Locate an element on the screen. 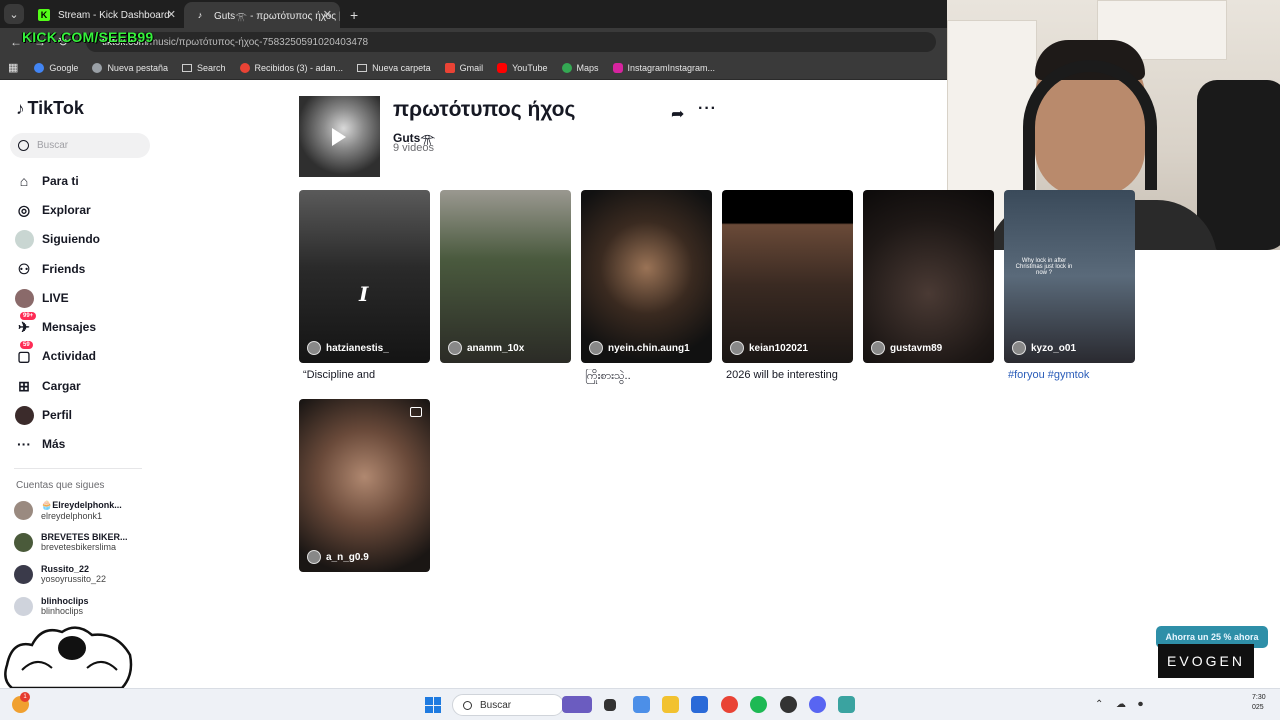  video-card: anamm_10x is located at coordinates (505, 276).